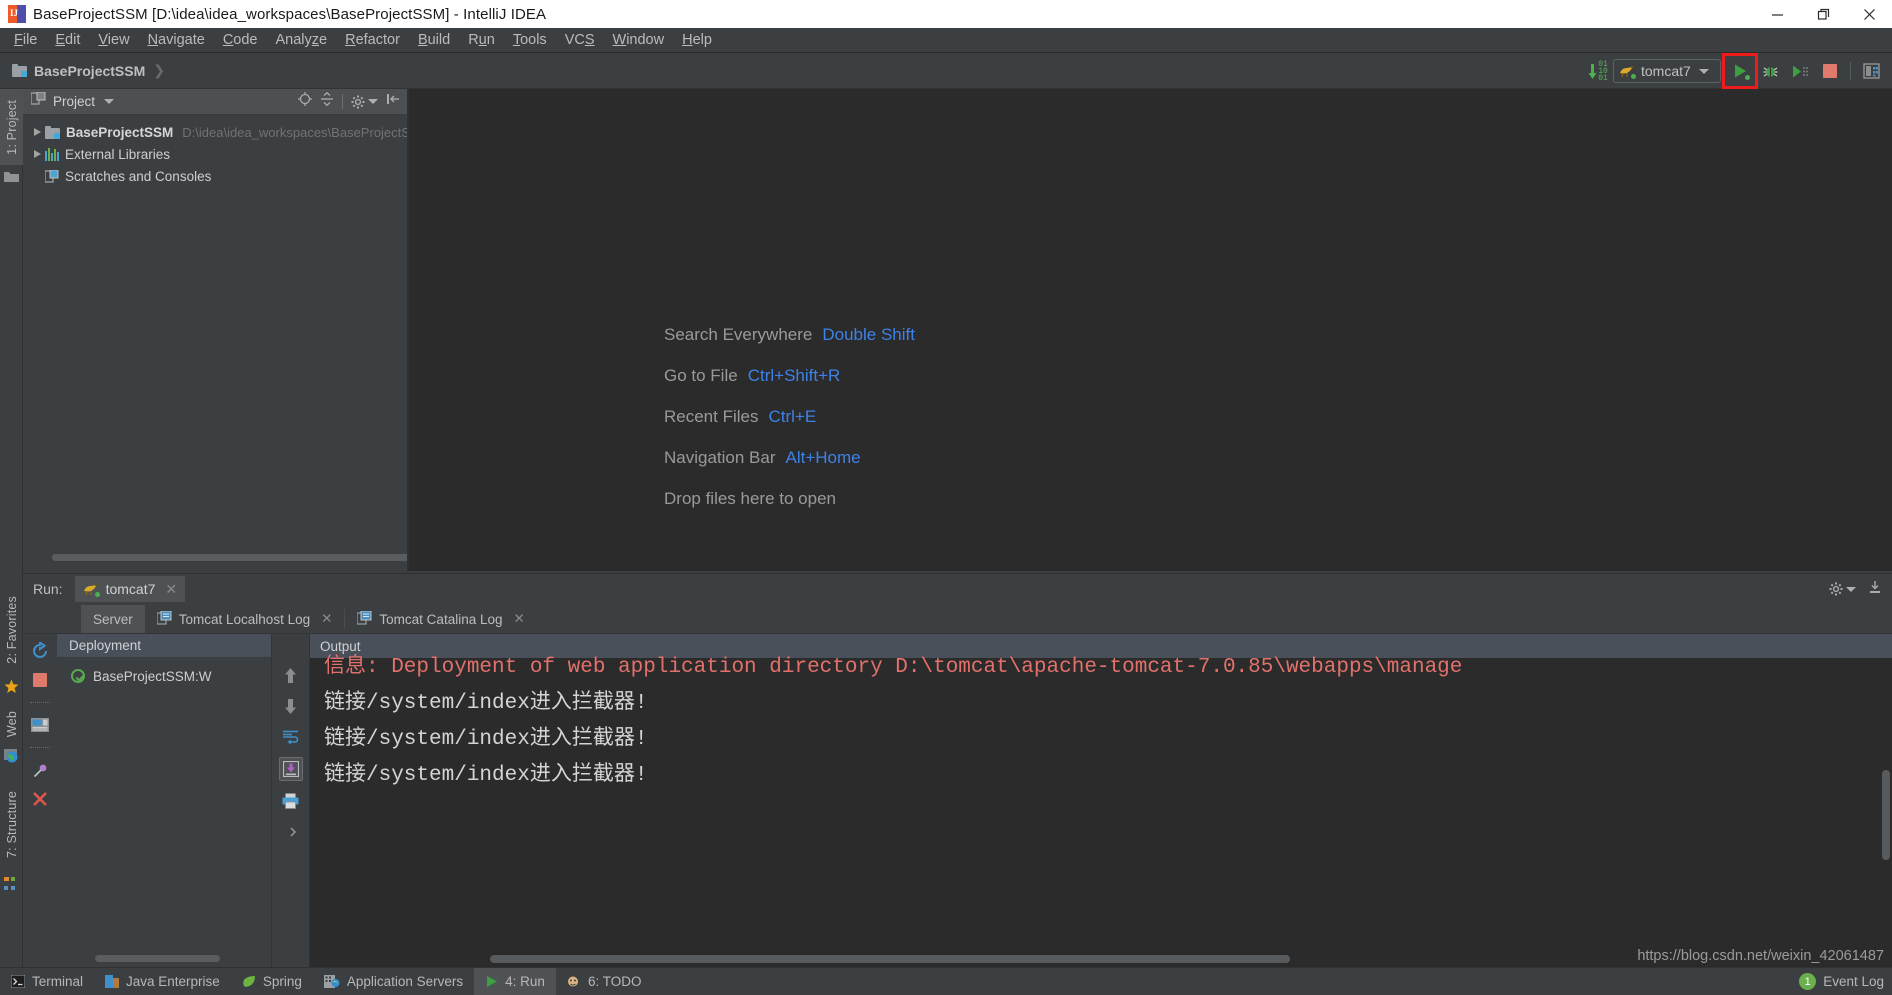 The height and width of the screenshot is (995, 1892). Describe the element at coordinates (176, 40) in the screenshot. I see `menu-navigate: Navigate` at that location.